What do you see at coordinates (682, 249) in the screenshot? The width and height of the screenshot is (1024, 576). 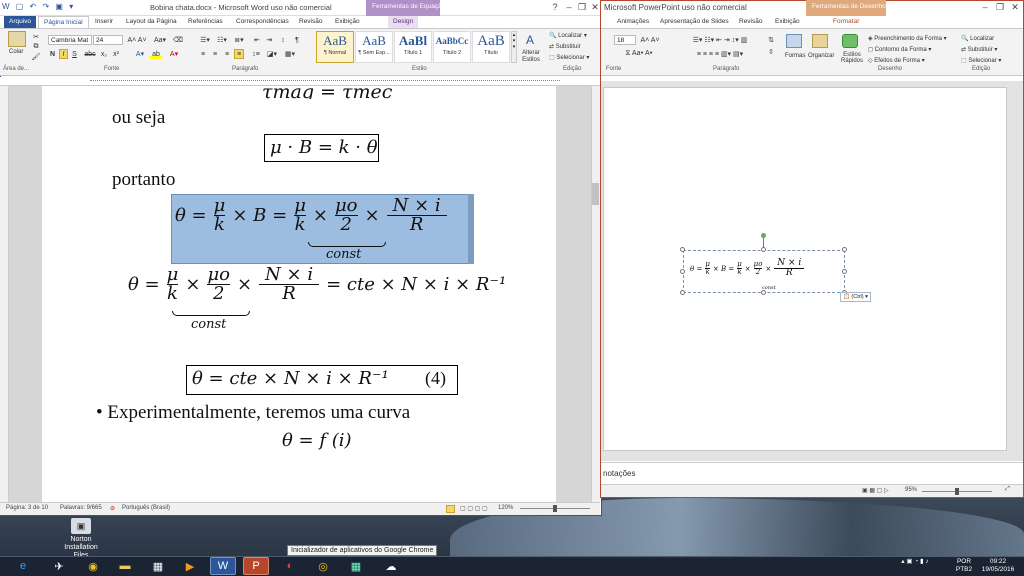 I see `resize-handle-tl` at bounding box center [682, 249].